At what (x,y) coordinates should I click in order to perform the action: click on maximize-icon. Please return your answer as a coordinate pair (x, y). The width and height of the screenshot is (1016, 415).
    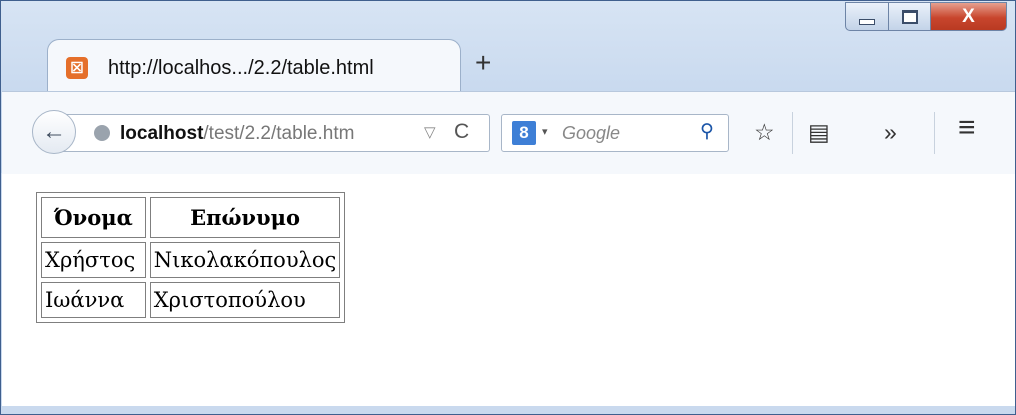
    Looking at the image, I should click on (909, 16).